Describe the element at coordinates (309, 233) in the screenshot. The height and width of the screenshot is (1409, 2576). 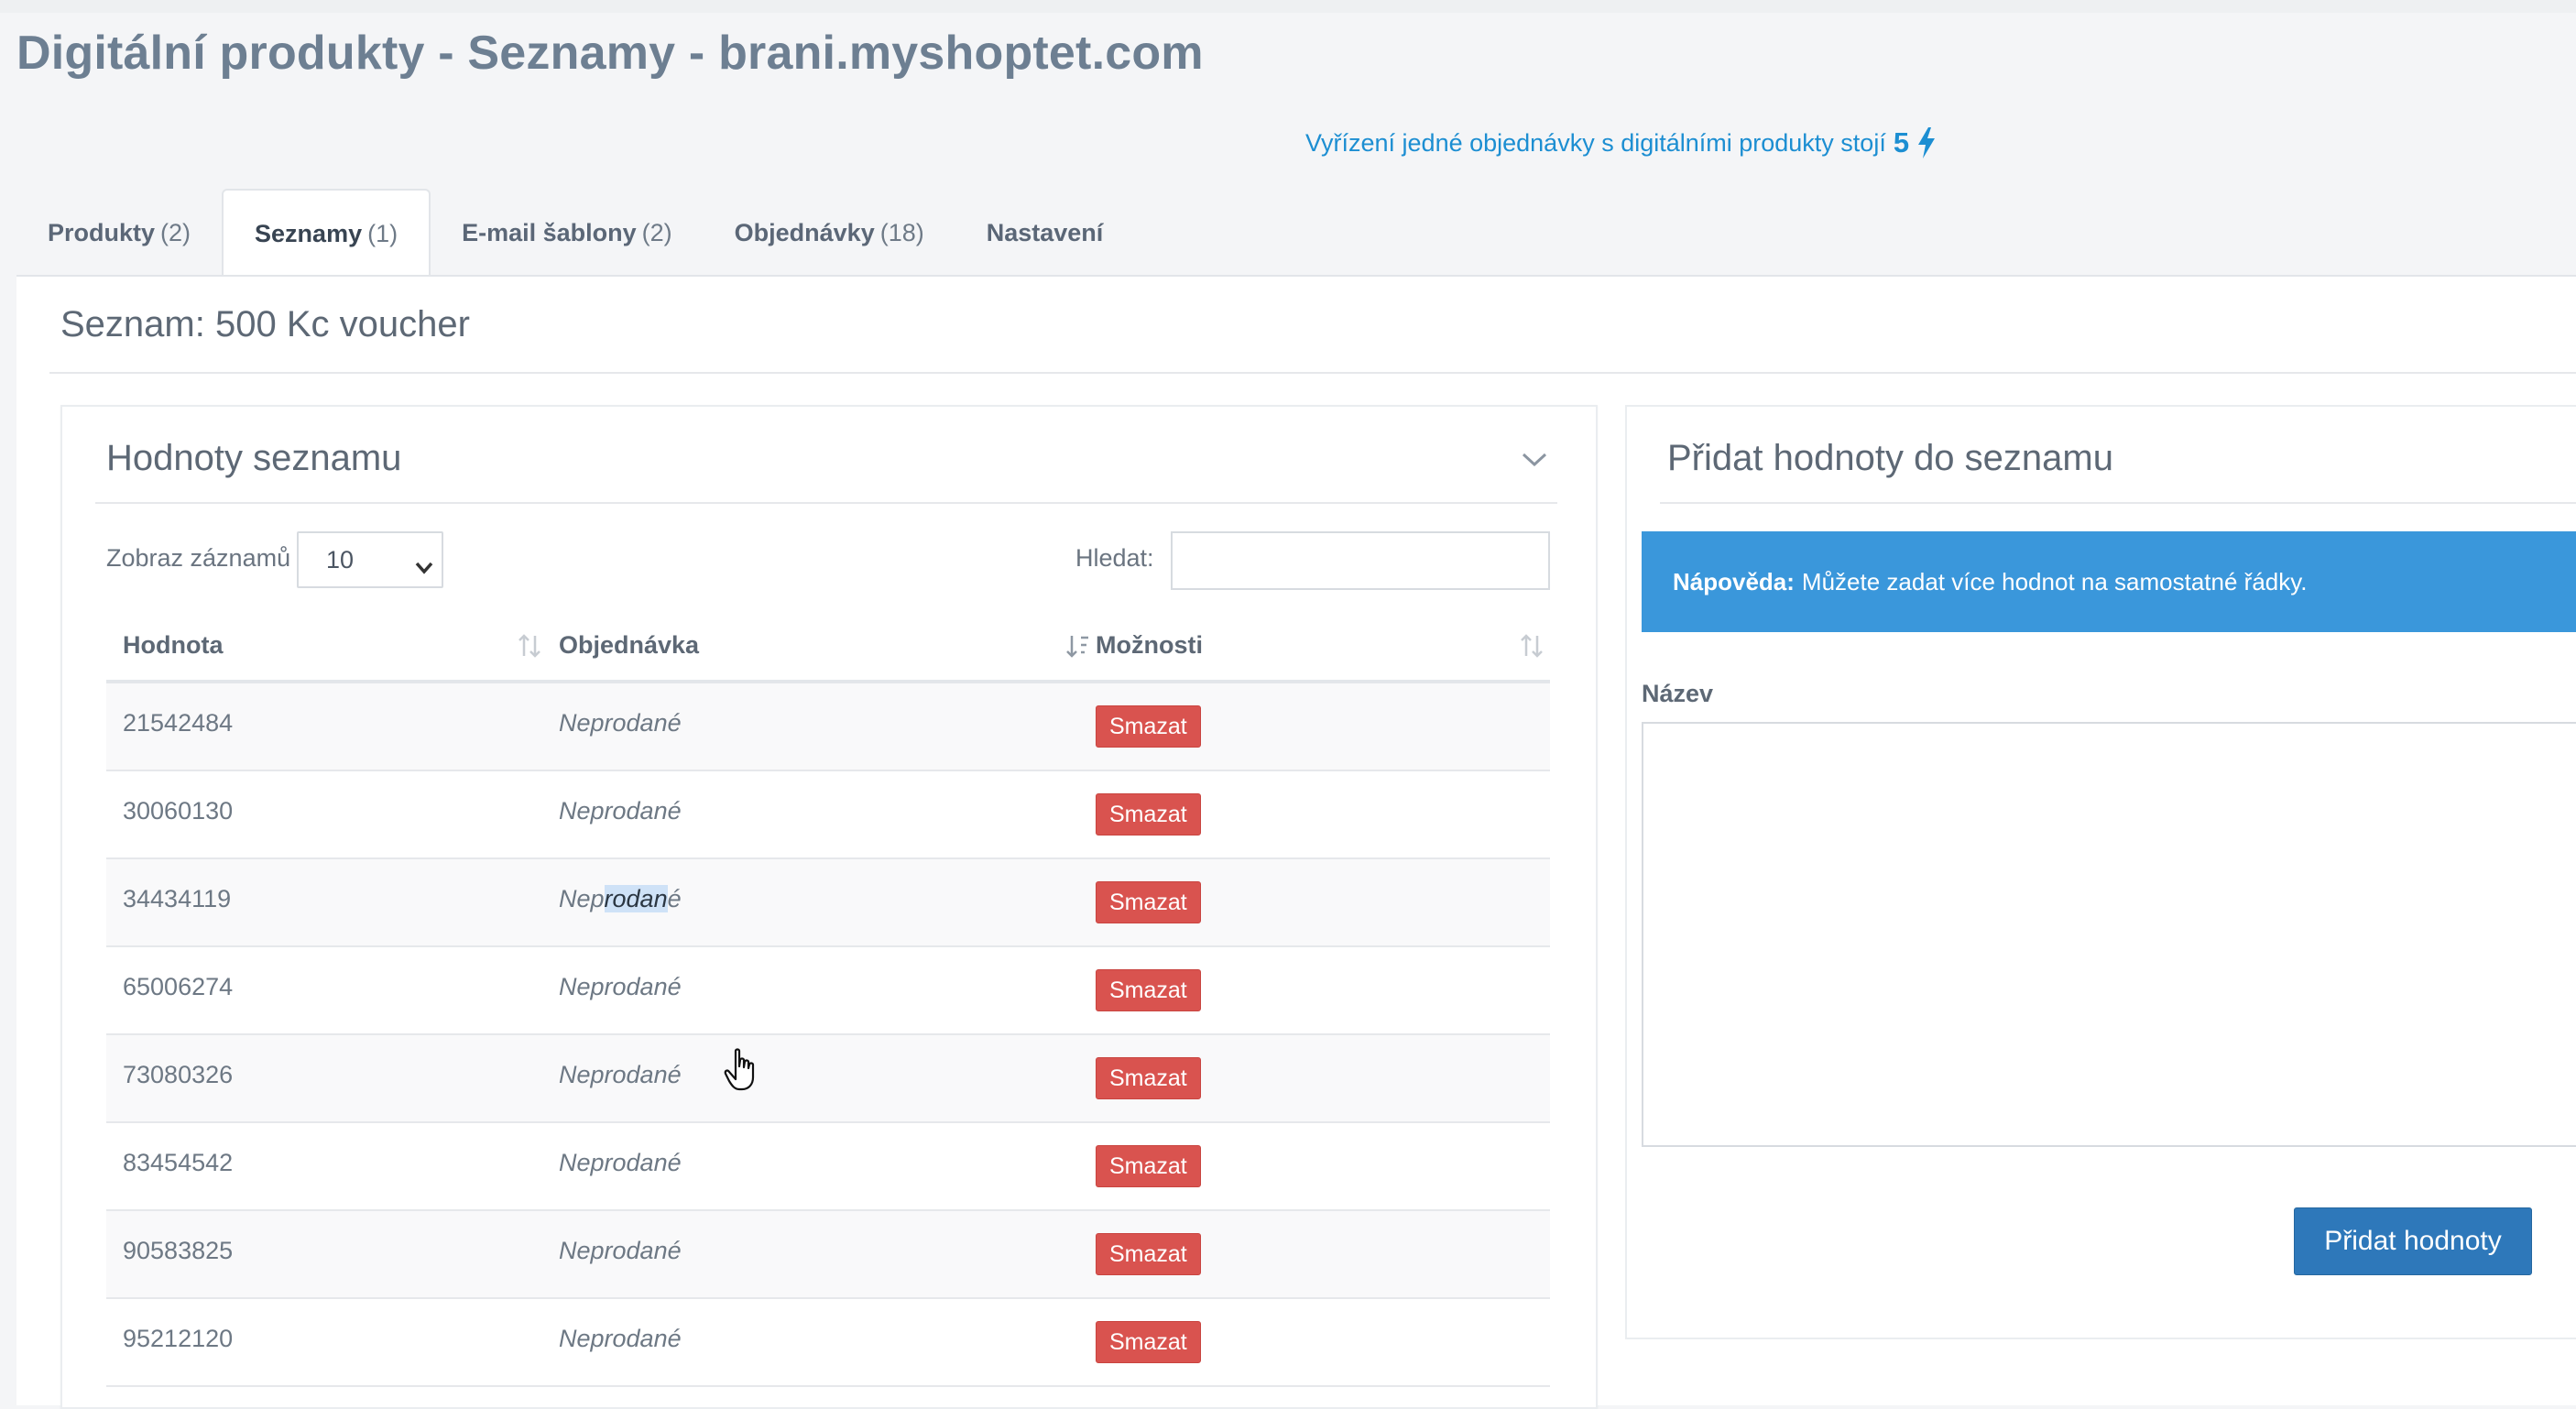
I see `tab-label: Seznamy` at that location.